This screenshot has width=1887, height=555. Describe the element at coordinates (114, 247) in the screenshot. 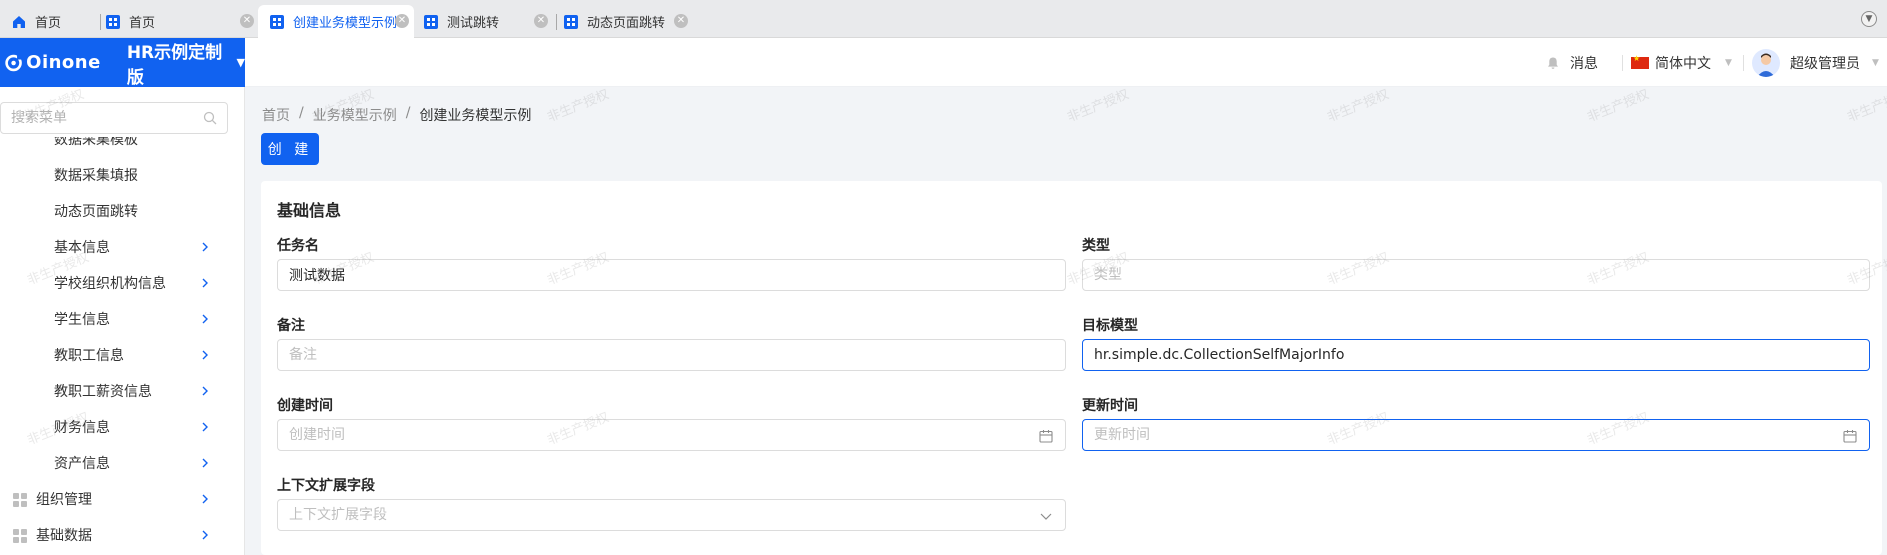

I see `sidebar-item-basic-info: 基本信息` at that location.